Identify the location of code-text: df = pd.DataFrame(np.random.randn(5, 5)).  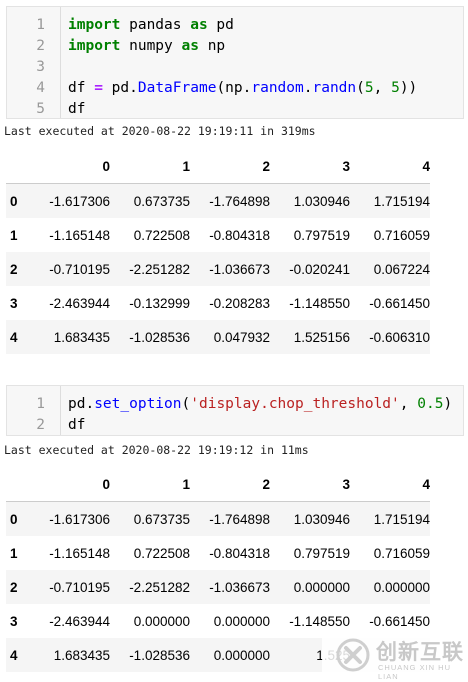
(242, 88).